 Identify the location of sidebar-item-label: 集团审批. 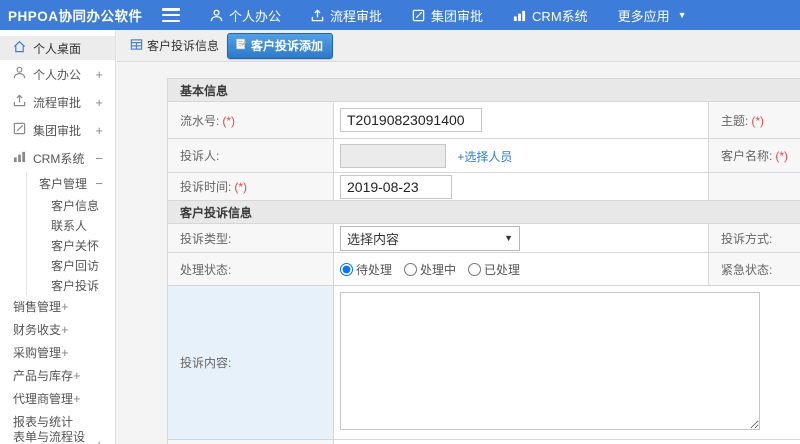
(57, 130).